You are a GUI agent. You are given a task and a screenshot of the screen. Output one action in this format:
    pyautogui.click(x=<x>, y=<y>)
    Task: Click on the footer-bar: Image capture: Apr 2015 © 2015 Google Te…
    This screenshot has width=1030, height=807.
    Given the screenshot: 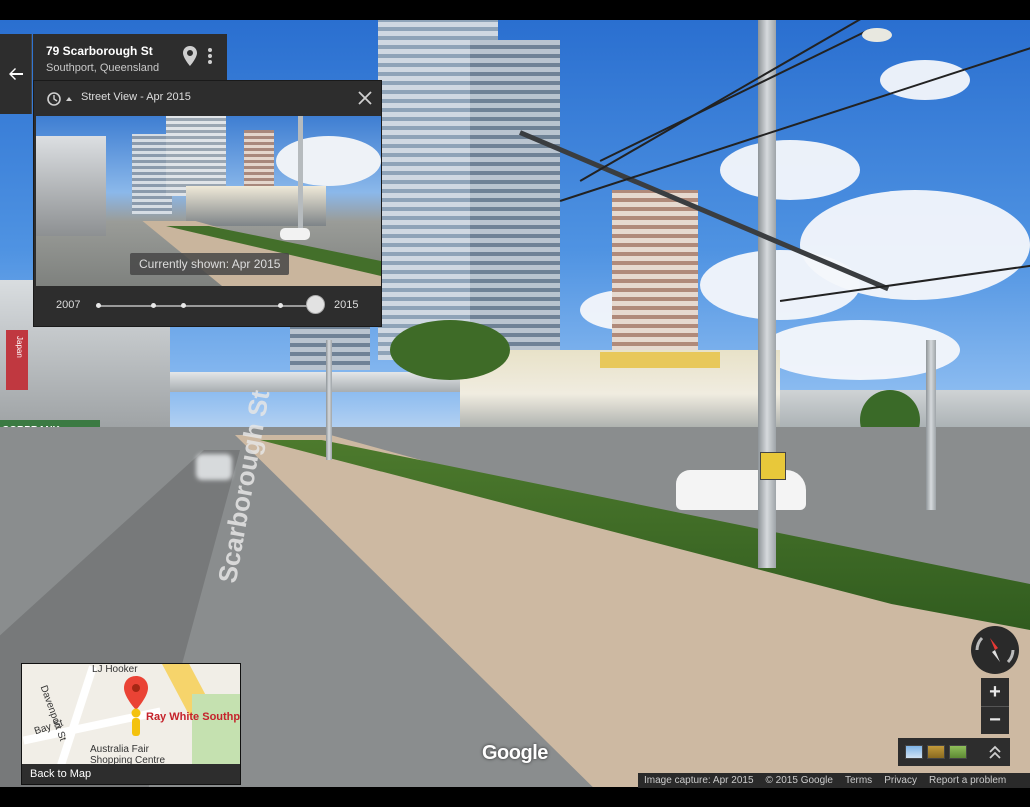 What is the action you would take?
    pyautogui.click(x=834, y=780)
    